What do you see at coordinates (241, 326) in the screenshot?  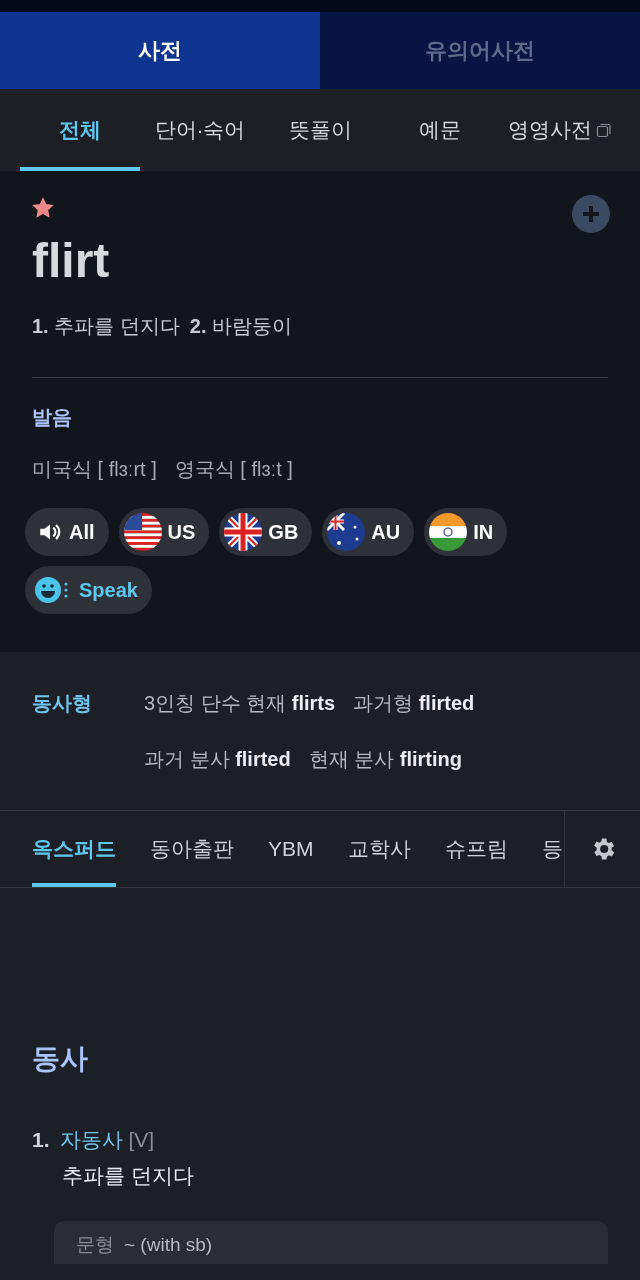 I see `meaning-summary: 2. 바람둥이` at bounding box center [241, 326].